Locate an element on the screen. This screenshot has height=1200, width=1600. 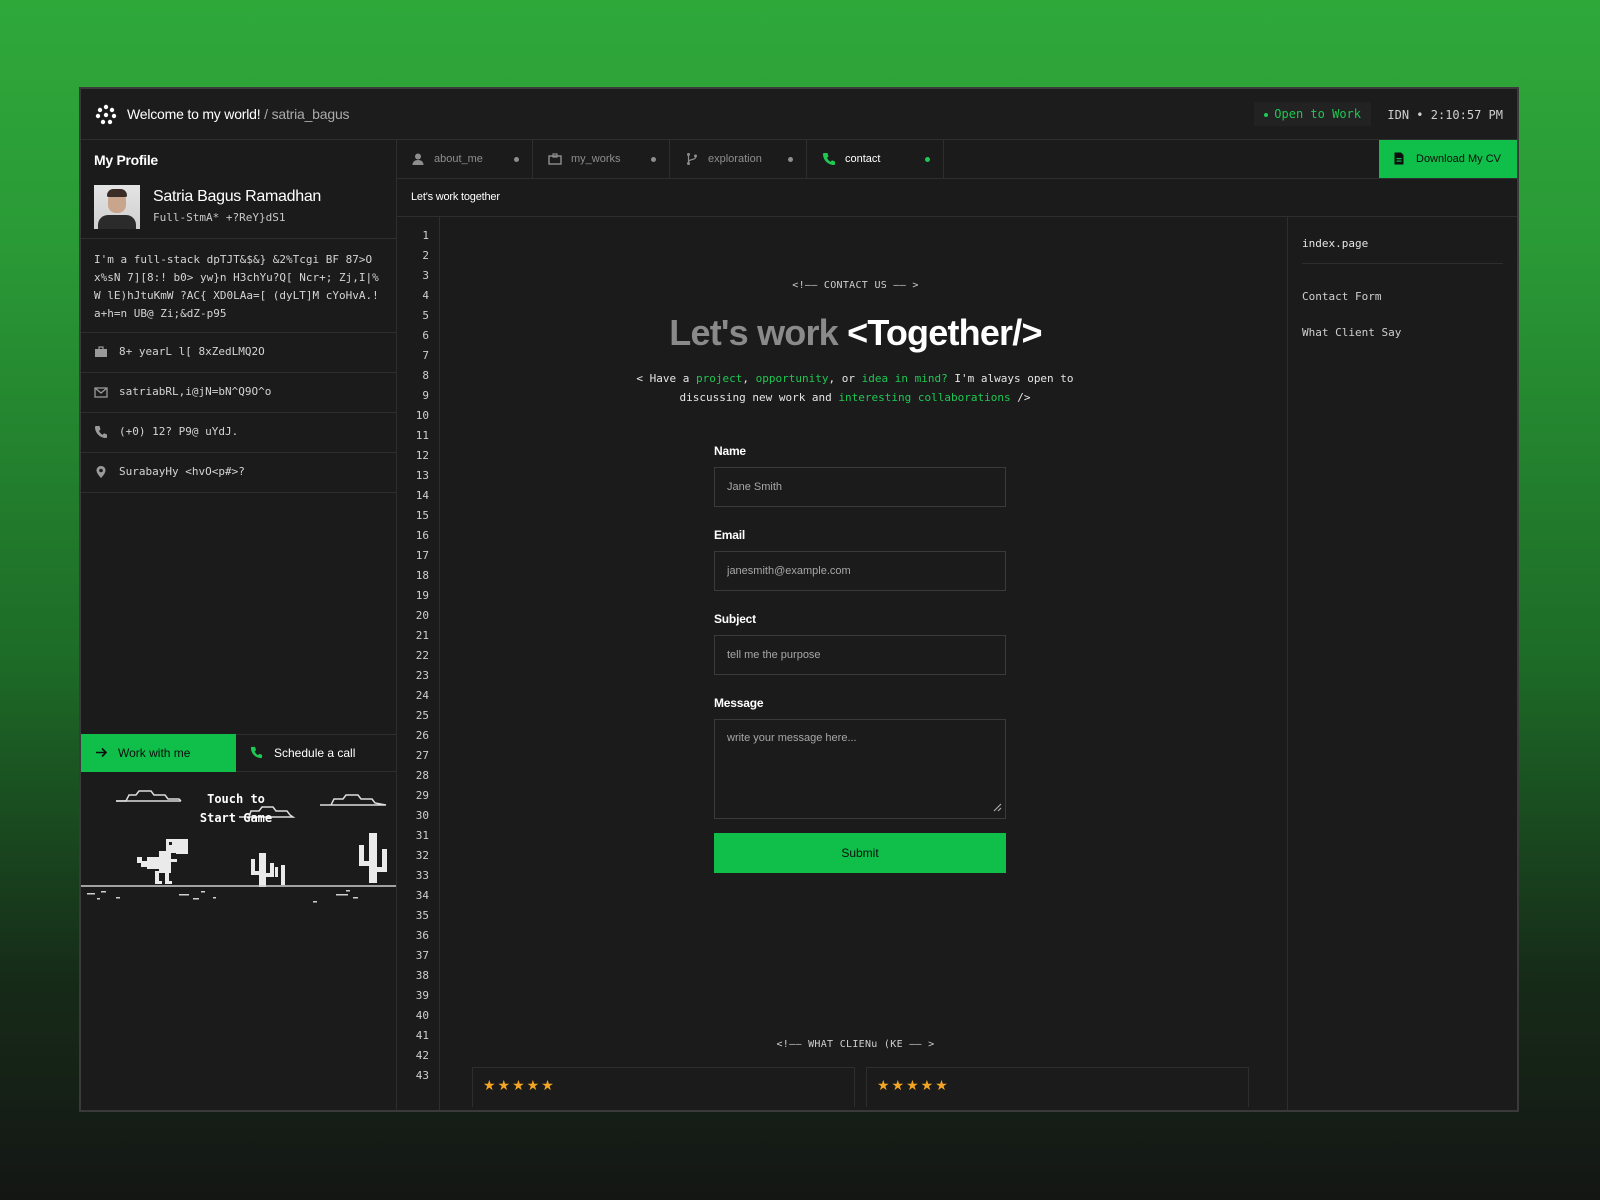
info-location: SurabayHy <hvO<p#>? is located at coordinates (238, 473).